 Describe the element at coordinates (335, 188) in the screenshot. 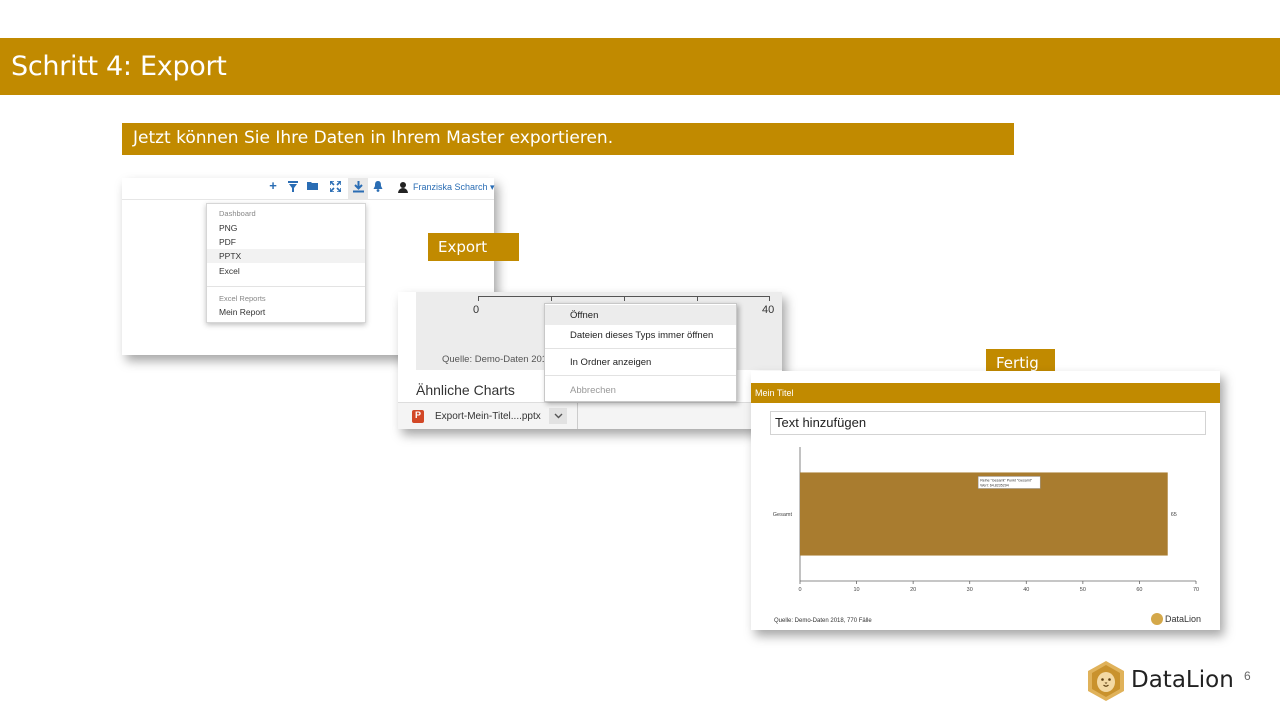

I see `expand-icon` at that location.